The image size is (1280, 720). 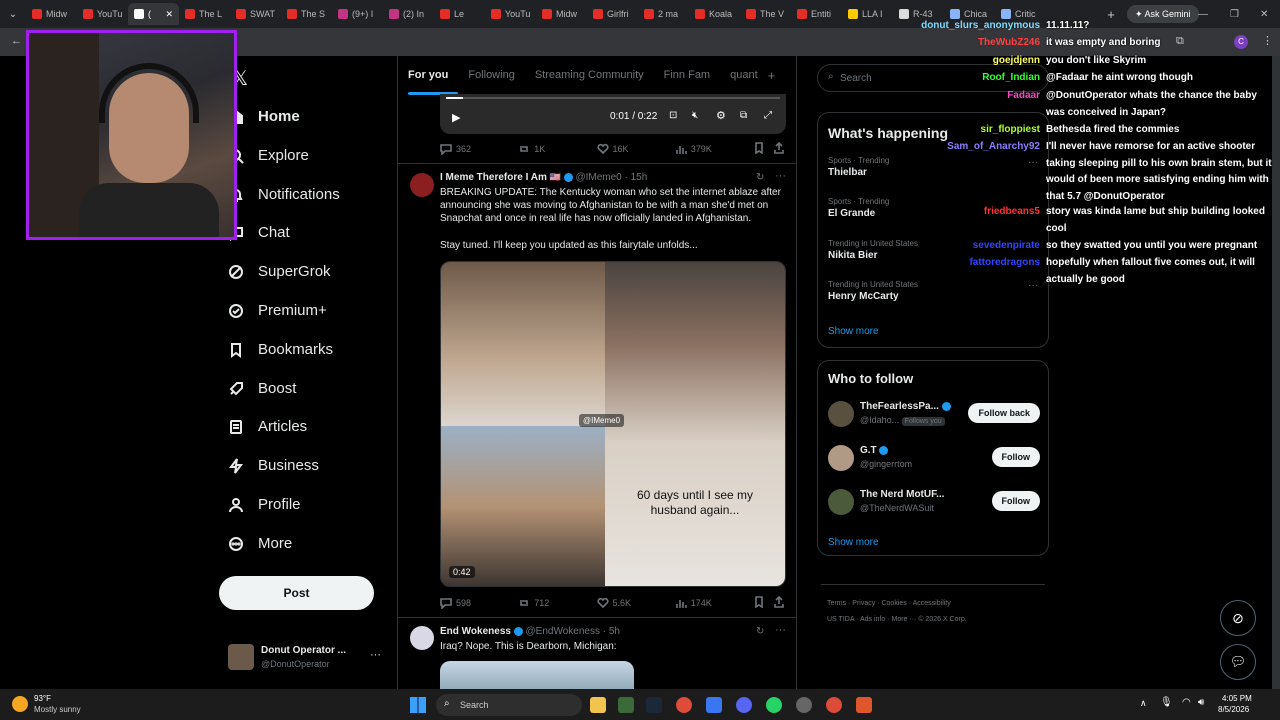 I want to click on tab-quant: quant, so click(x=744, y=75).